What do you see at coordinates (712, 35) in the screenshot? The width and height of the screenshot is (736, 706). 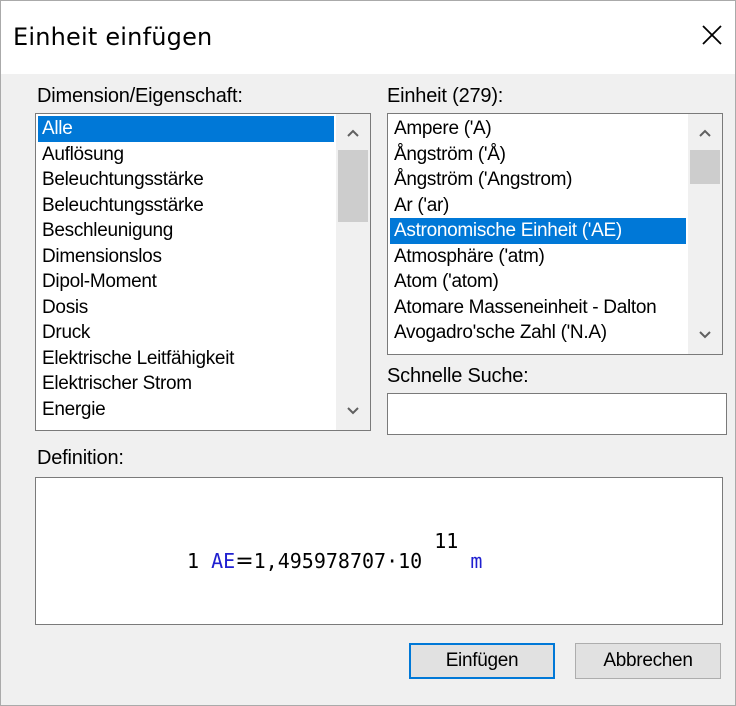 I see `close-icon` at bounding box center [712, 35].